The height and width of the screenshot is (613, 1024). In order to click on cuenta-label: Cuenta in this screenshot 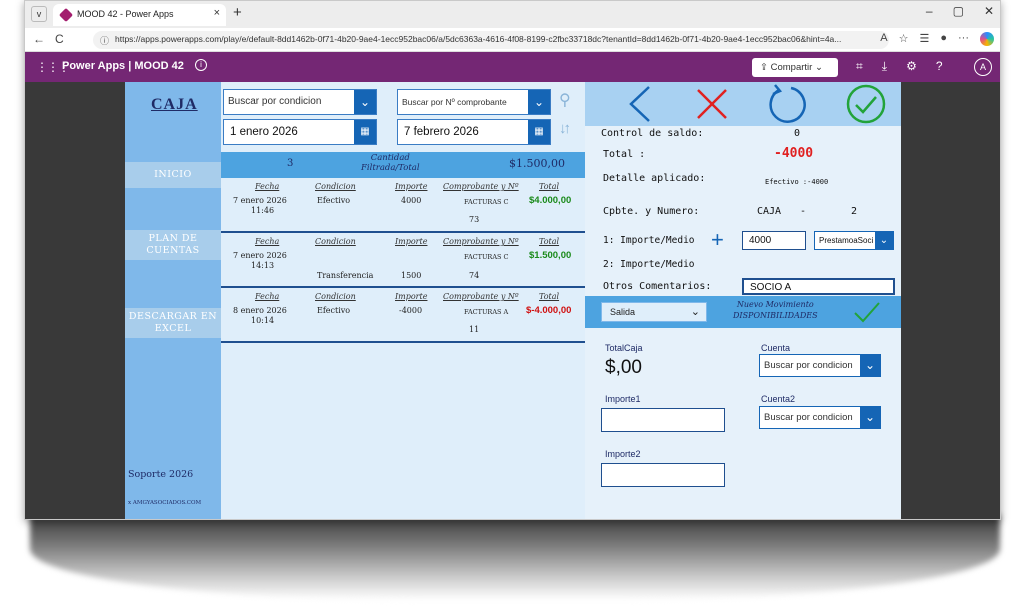, I will do `click(776, 348)`.